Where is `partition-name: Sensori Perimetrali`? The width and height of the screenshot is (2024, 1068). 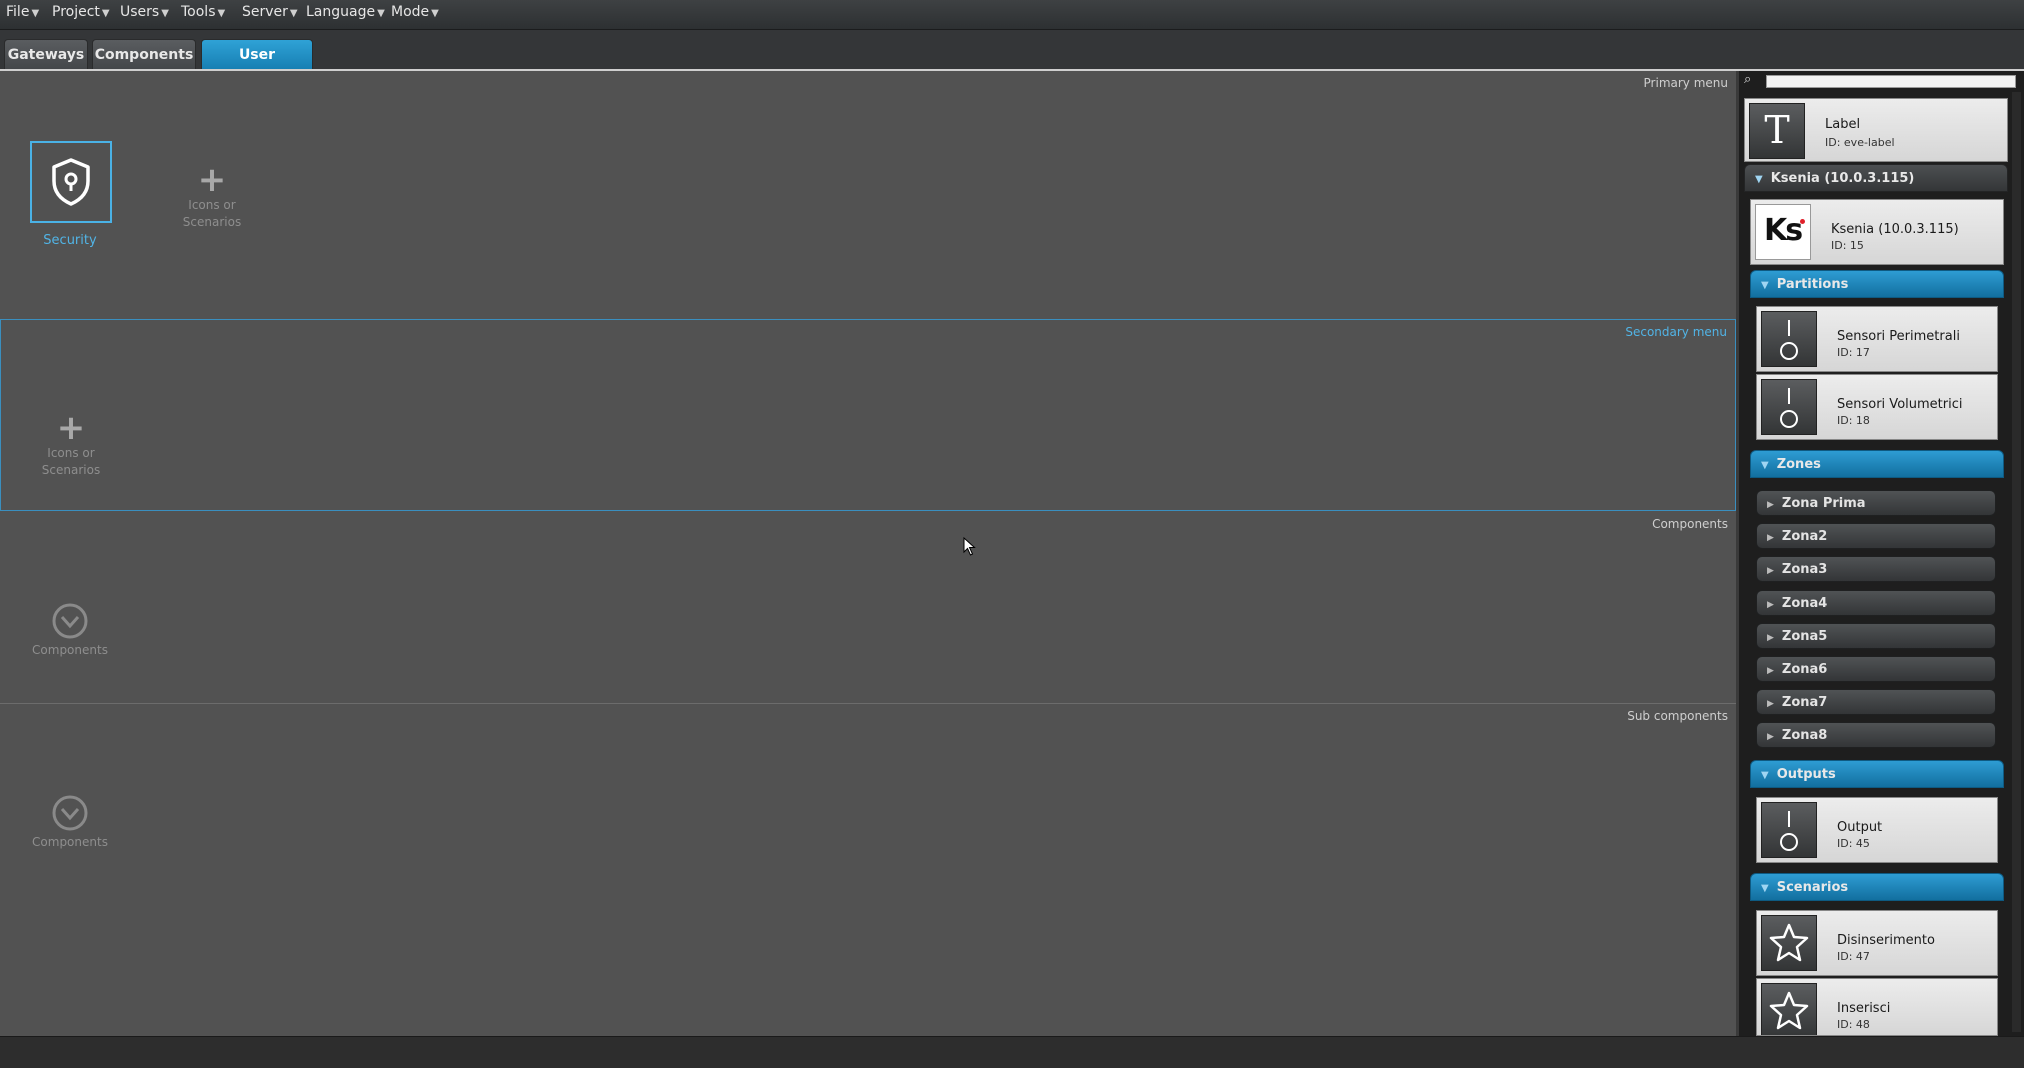
partition-name: Sensori Perimetrali is located at coordinates (1898, 336).